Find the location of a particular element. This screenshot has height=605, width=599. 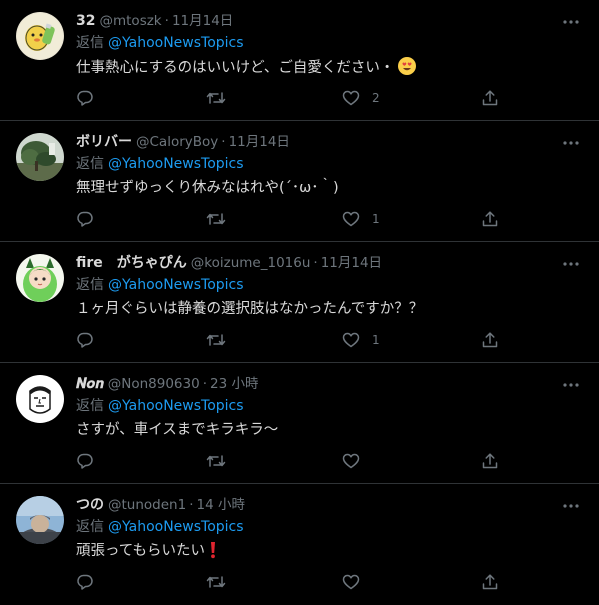

reply-text: 仕事熱心にするのはいいけど、ご自愛ください・ is located at coordinates (246, 67).